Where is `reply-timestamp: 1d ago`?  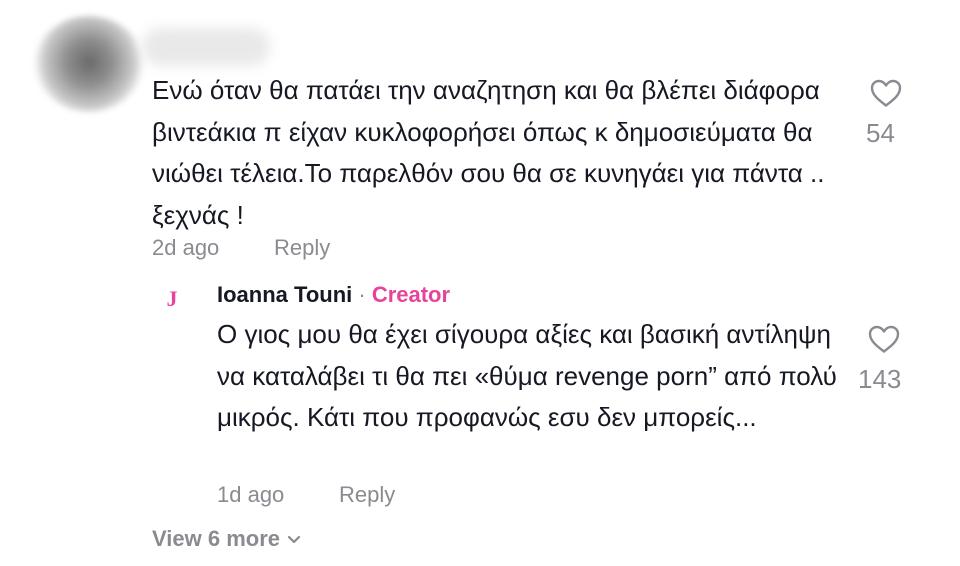 reply-timestamp: 1d ago is located at coordinates (251, 494).